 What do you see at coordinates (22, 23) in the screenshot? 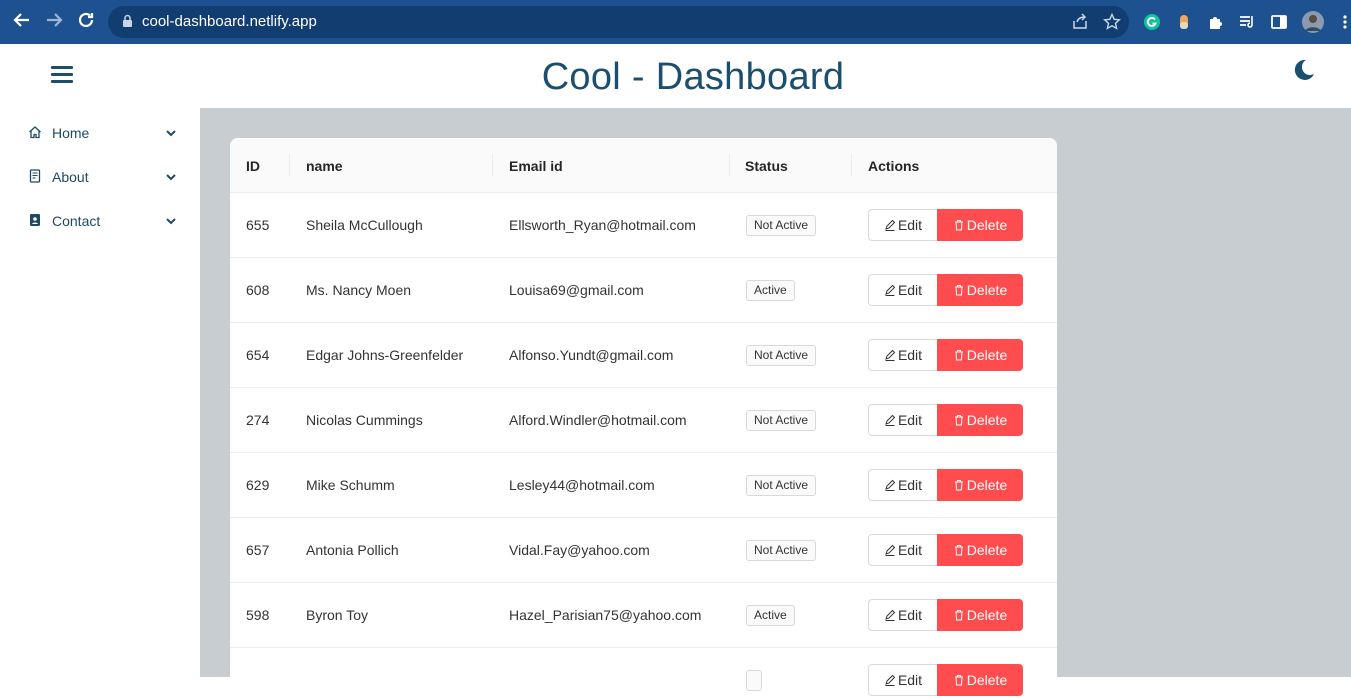
I see `back-icon` at bounding box center [22, 23].